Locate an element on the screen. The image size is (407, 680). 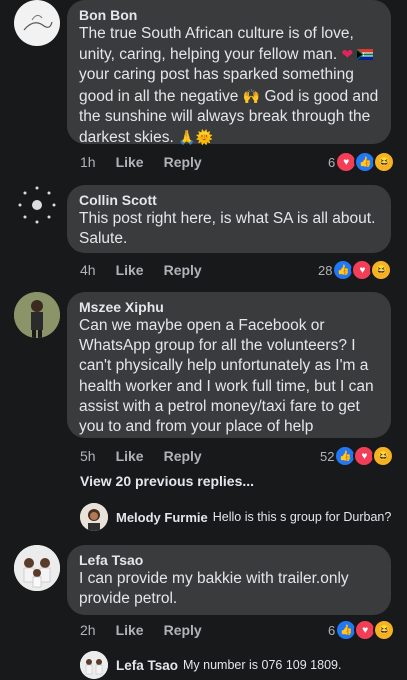
reply-author: Melody Furmie is located at coordinates (162, 517).